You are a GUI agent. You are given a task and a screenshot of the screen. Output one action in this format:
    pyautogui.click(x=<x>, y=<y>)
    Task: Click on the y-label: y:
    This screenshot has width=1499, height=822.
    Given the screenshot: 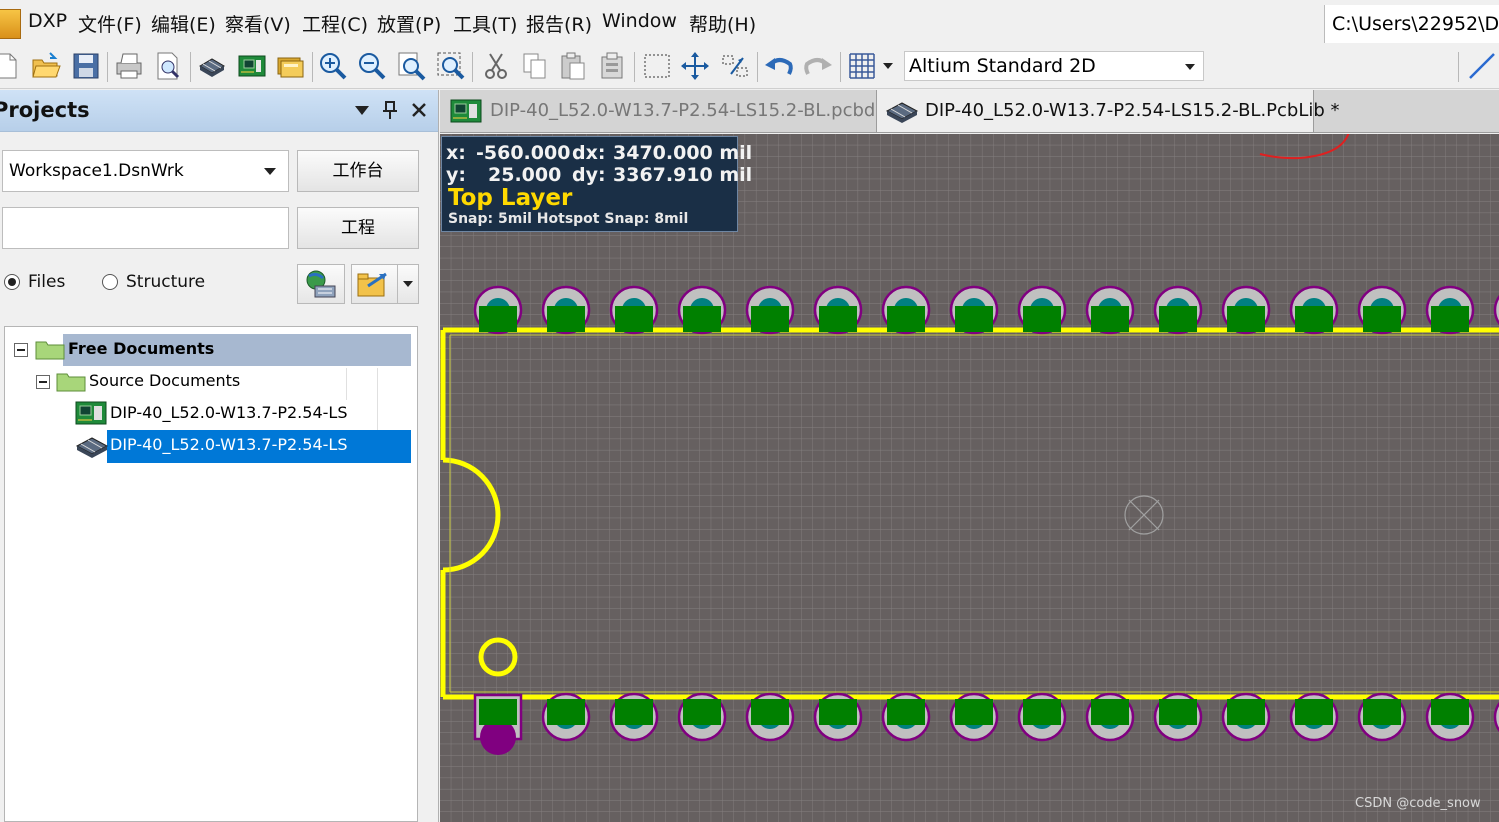 What is the action you would take?
    pyautogui.click(x=456, y=175)
    